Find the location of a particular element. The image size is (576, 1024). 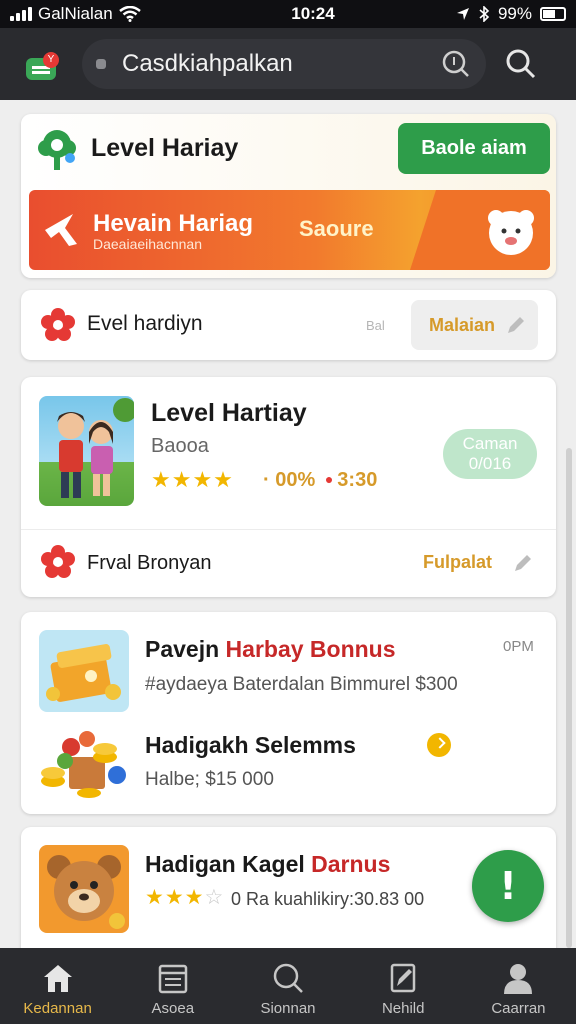

game-subtitle: Baooa is located at coordinates (180, 446).